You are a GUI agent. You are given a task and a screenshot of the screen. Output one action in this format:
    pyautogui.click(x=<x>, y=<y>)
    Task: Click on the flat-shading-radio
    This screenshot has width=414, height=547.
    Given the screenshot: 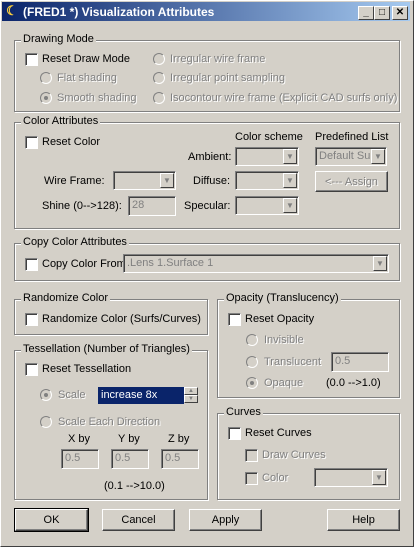 What is the action you would take?
    pyautogui.click(x=46, y=78)
    